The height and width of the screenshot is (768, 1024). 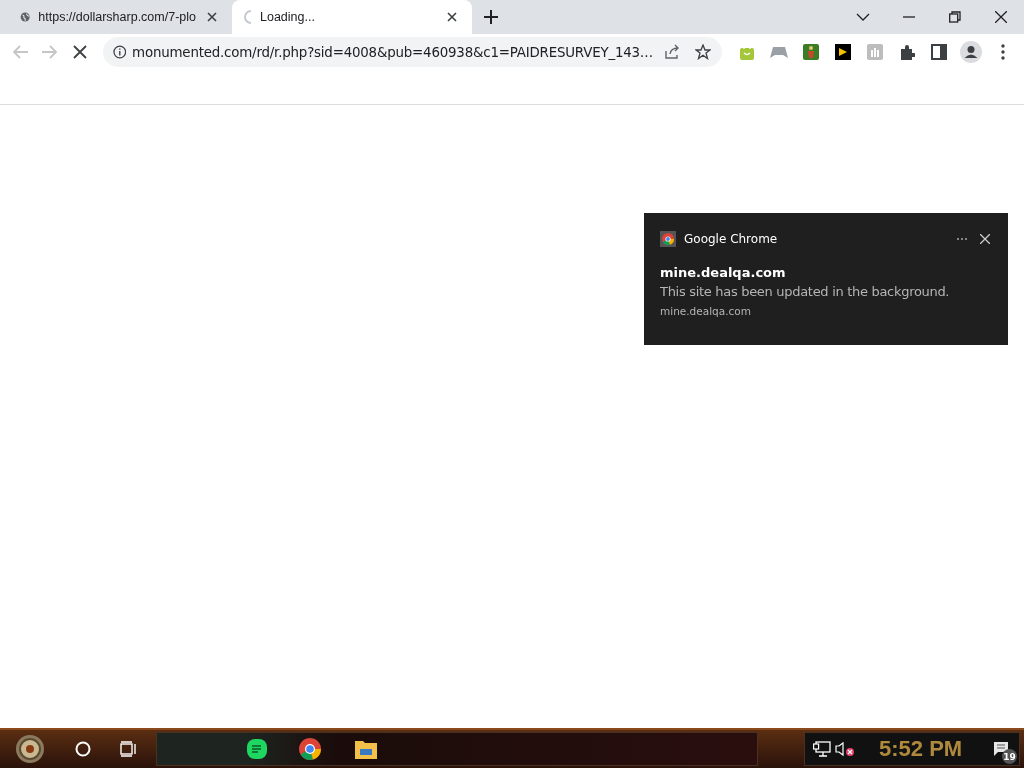 I want to click on notification-count: 19, so click(x=1009, y=756).